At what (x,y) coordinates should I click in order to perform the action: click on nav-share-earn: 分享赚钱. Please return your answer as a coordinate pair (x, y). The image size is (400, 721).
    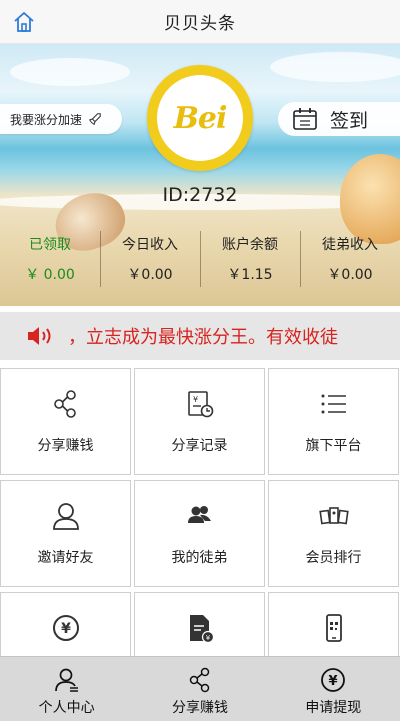
    Looking at the image, I should click on (199, 689).